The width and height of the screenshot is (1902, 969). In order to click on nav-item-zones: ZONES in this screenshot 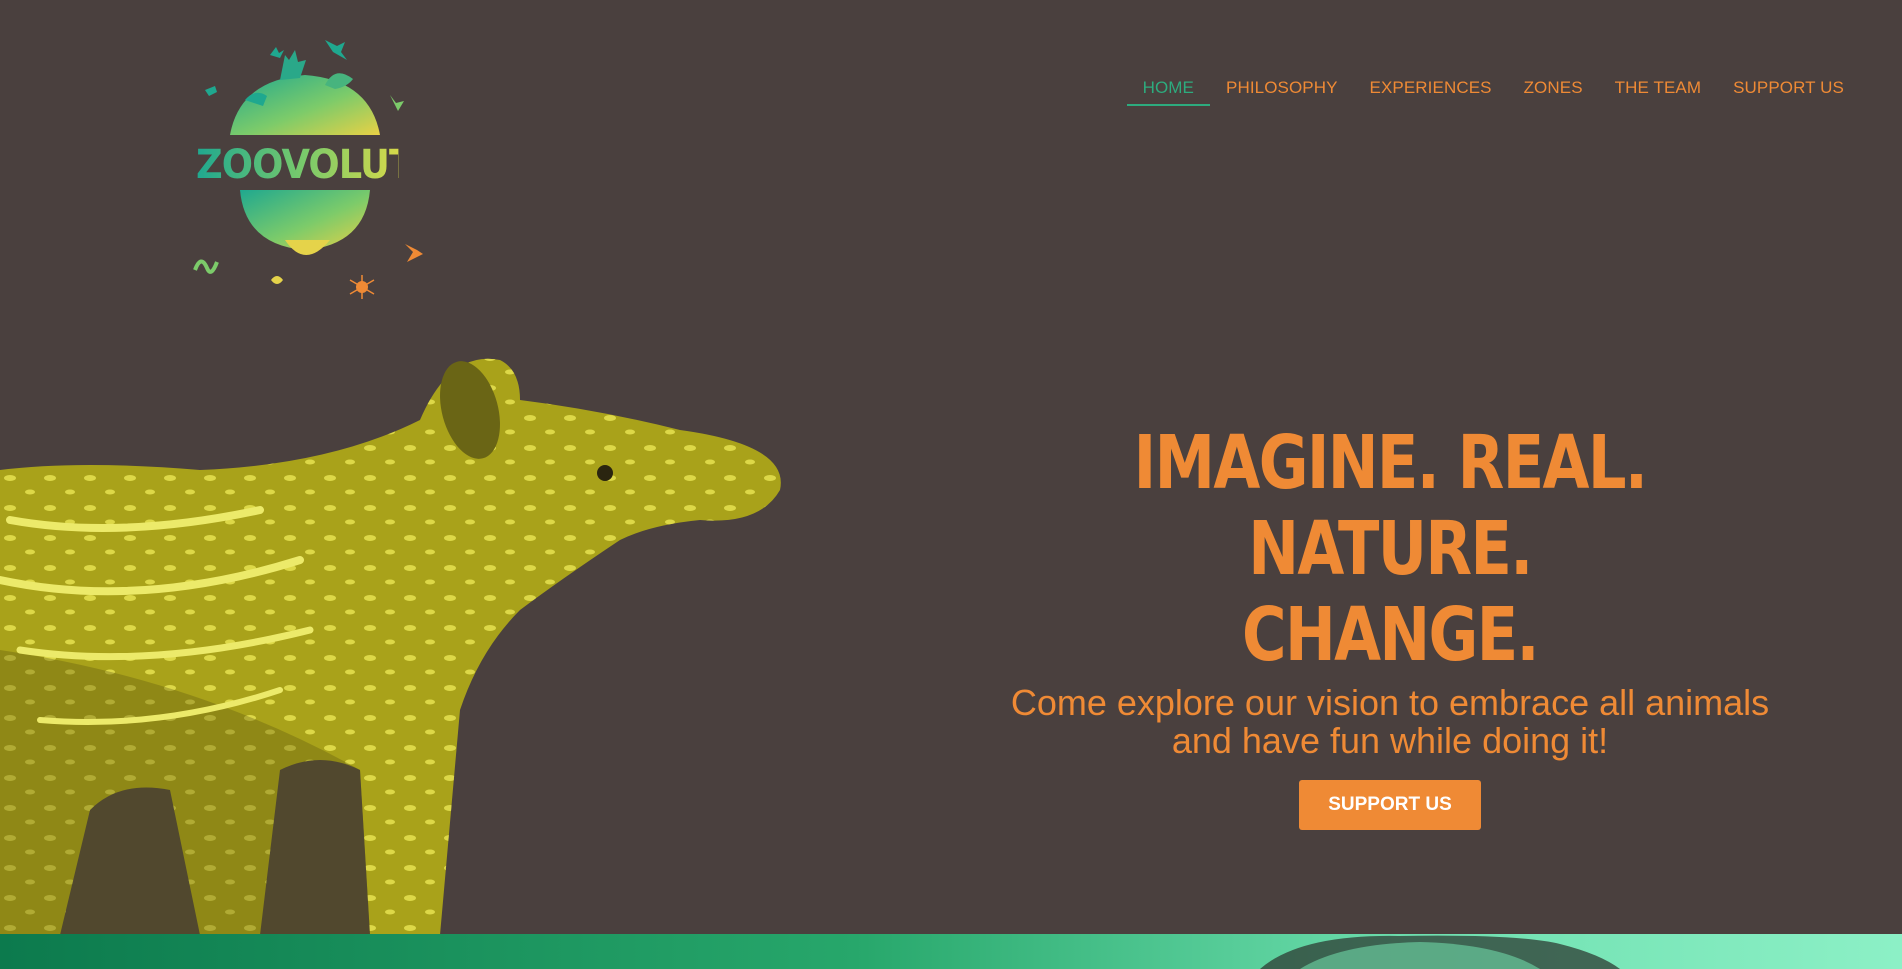, I will do `click(1553, 96)`.